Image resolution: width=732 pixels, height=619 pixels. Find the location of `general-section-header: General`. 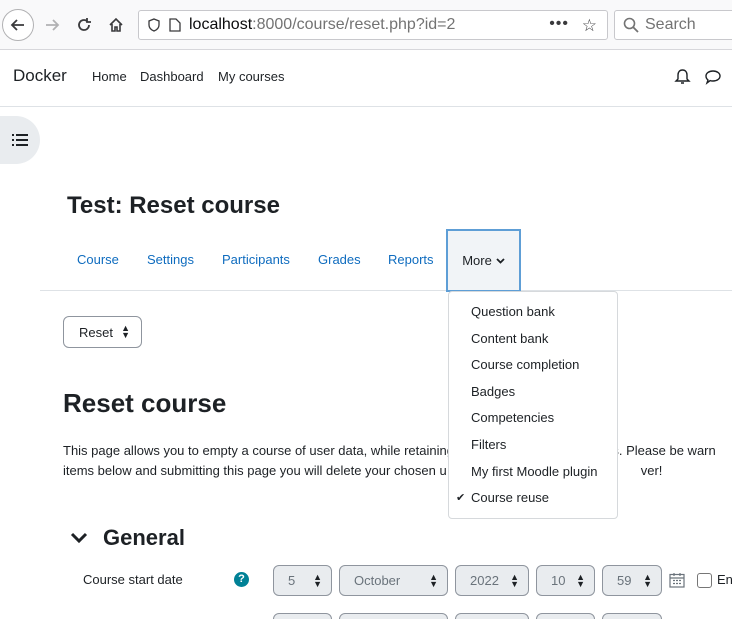

general-section-header: General is located at coordinates (127, 538).